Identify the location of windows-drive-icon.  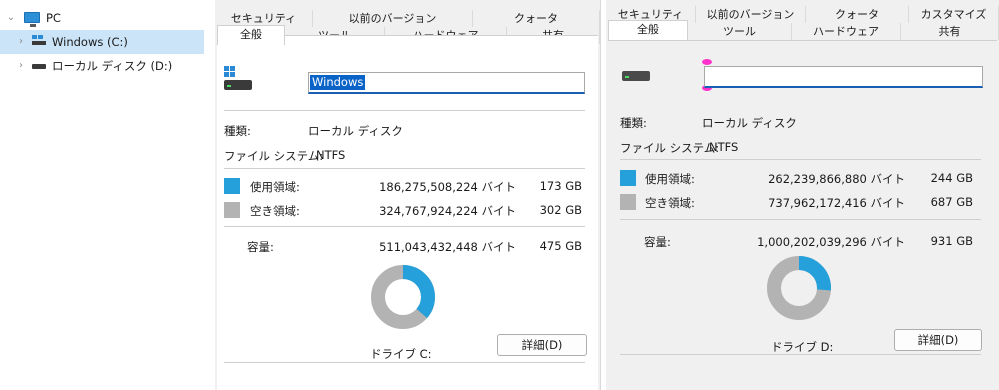
(39, 40).